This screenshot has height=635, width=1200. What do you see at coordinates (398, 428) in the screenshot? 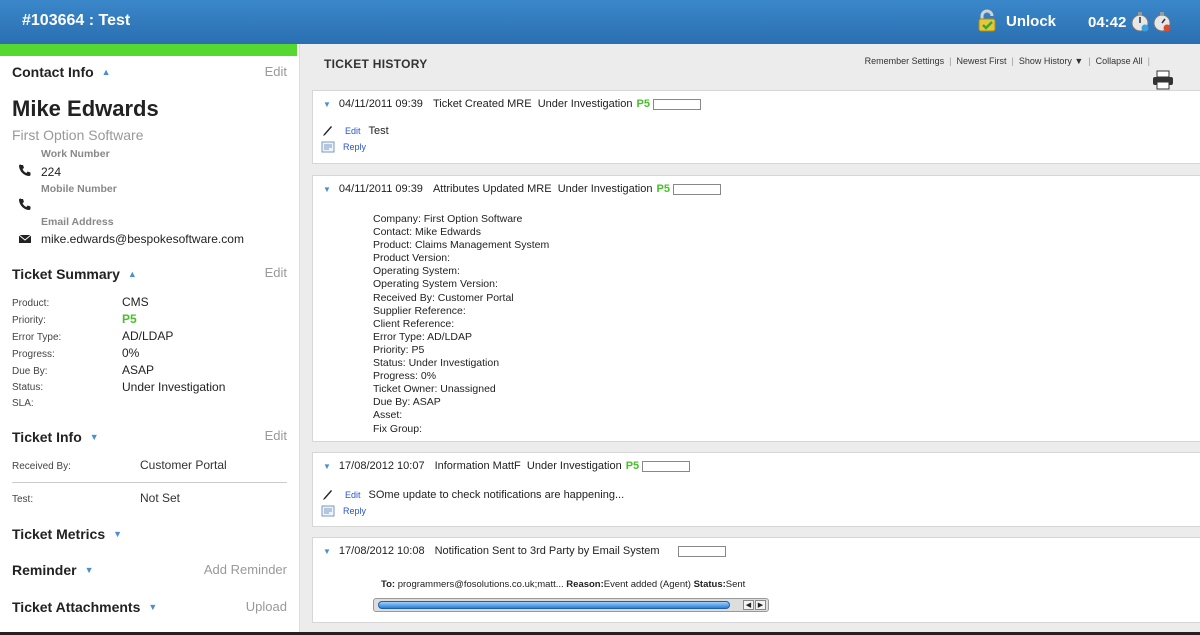
I see `attribute-line: Fix Group:` at bounding box center [398, 428].